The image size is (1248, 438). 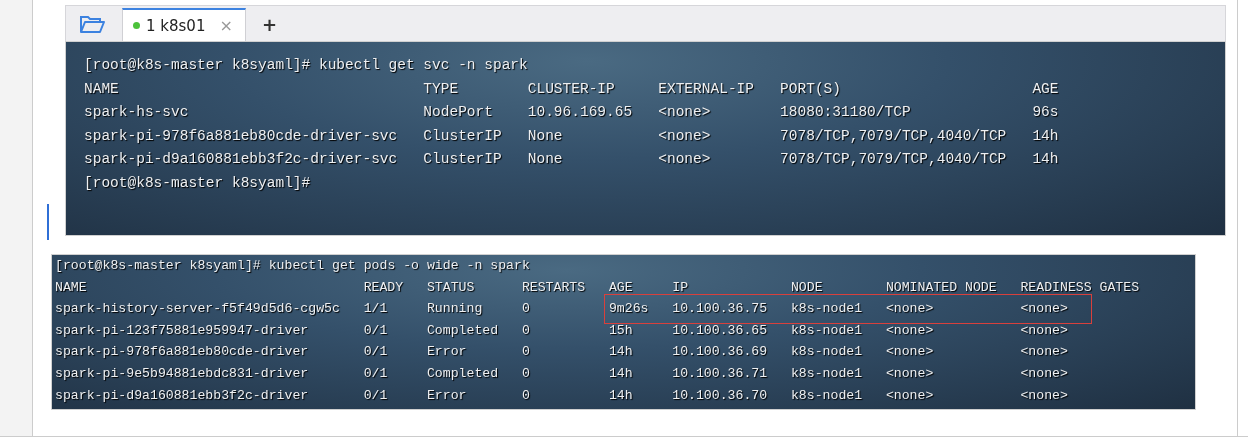 I want to click on table-cell-text: spark-hs-svc, so click(x=137, y=112).